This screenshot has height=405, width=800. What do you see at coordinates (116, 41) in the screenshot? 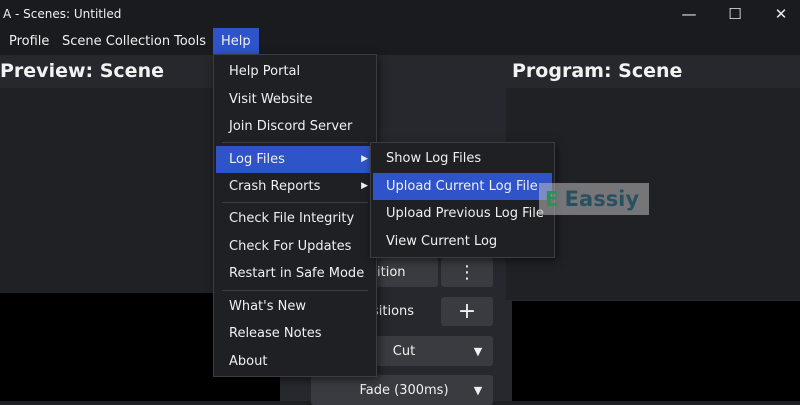
I see `menu-scene-collection: Scene Collection` at bounding box center [116, 41].